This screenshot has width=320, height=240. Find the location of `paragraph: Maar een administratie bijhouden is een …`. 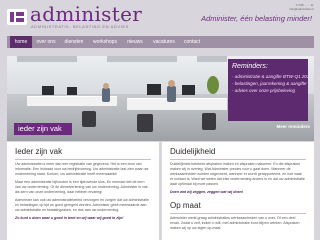

paragraph: Maar een administratie bijhouden is een … is located at coordinates (81, 187).